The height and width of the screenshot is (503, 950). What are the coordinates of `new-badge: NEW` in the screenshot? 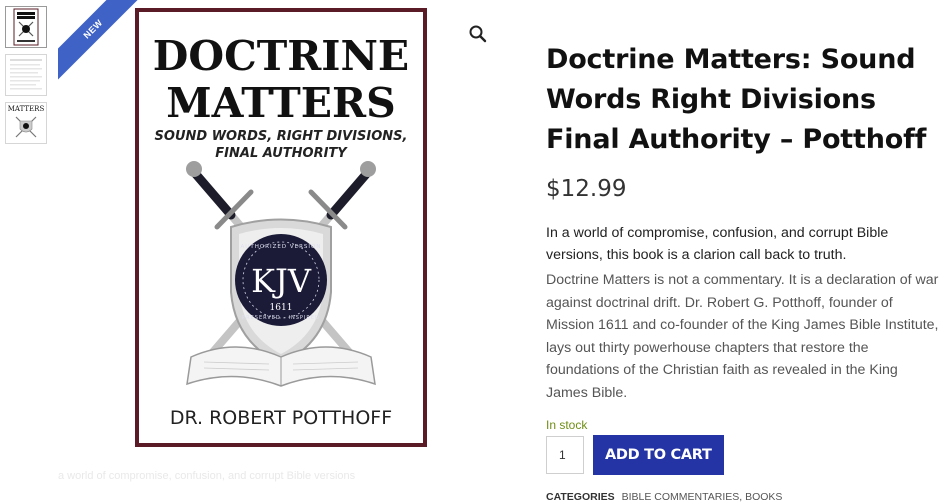 It's located at (102, 41).